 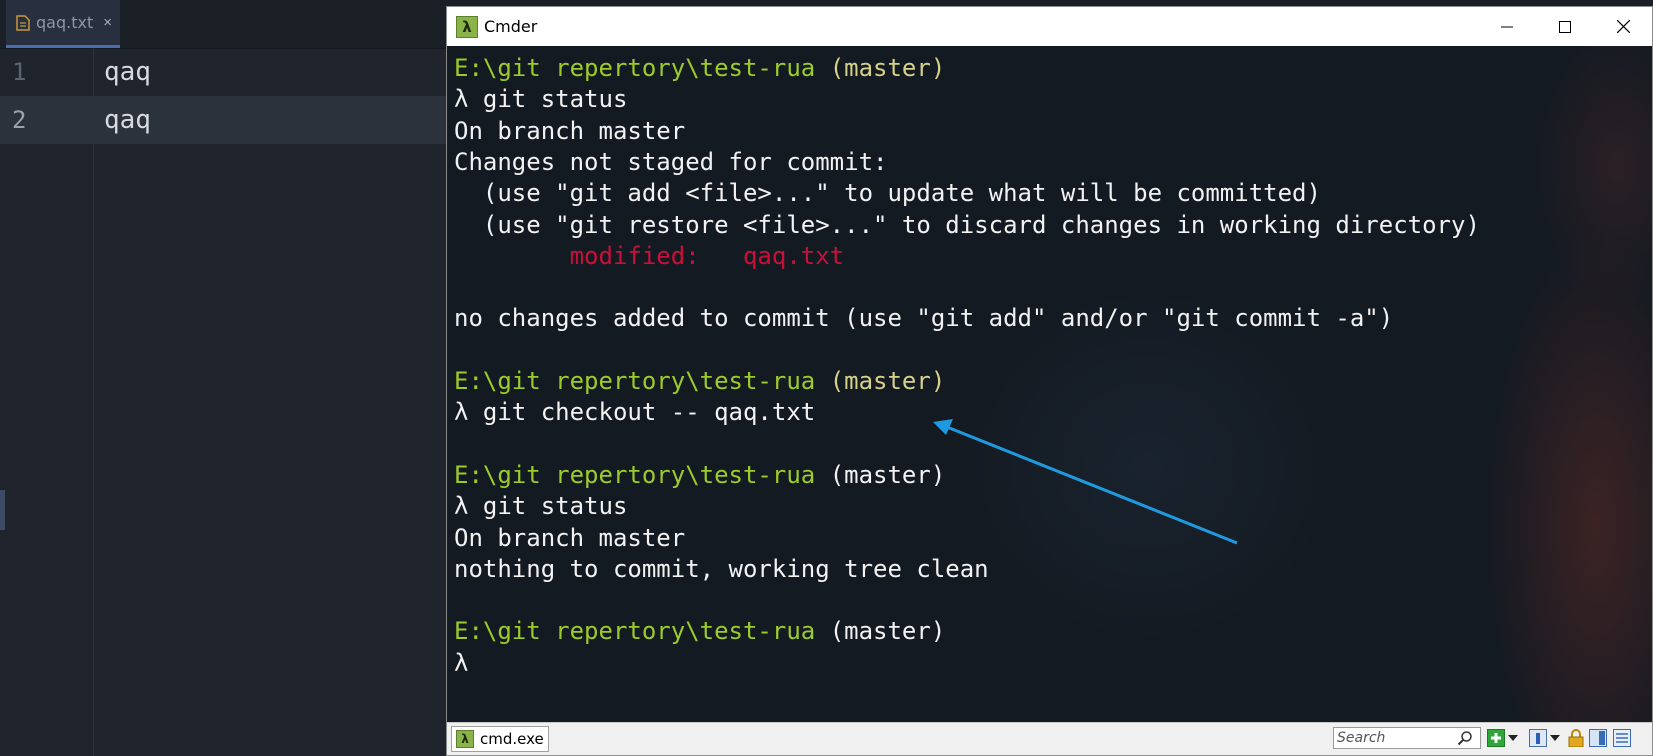 I want to click on terminal-text: nothing to commit, working tree clean, so click(x=721, y=568).